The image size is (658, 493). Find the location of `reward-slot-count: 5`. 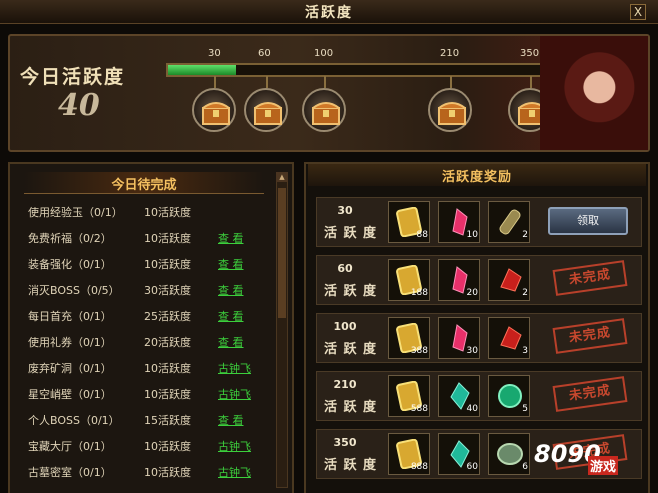

reward-slot-count: 5 is located at coordinates (525, 409).